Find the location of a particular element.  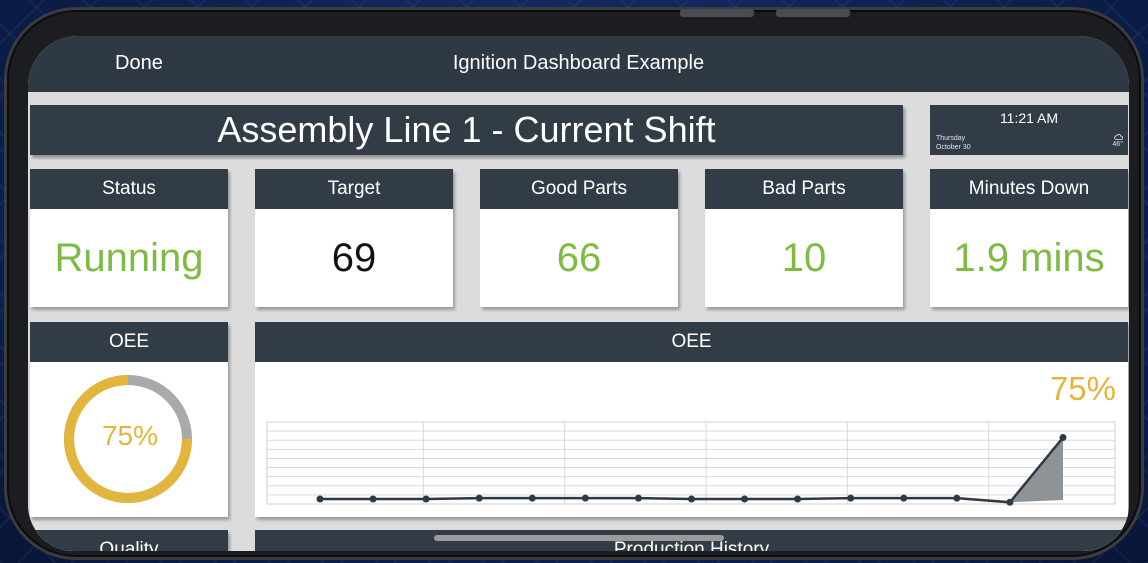

navigation-bar: Done Ignition Dashboard Example is located at coordinates (578, 64).